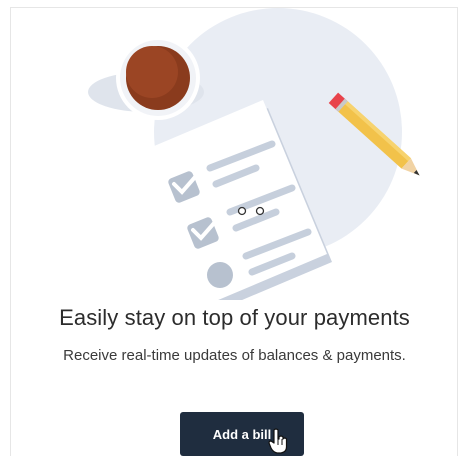 This screenshot has height=456, width=469. What do you see at coordinates (278, 441) in the screenshot?
I see `hand-pointer-icon` at bounding box center [278, 441].